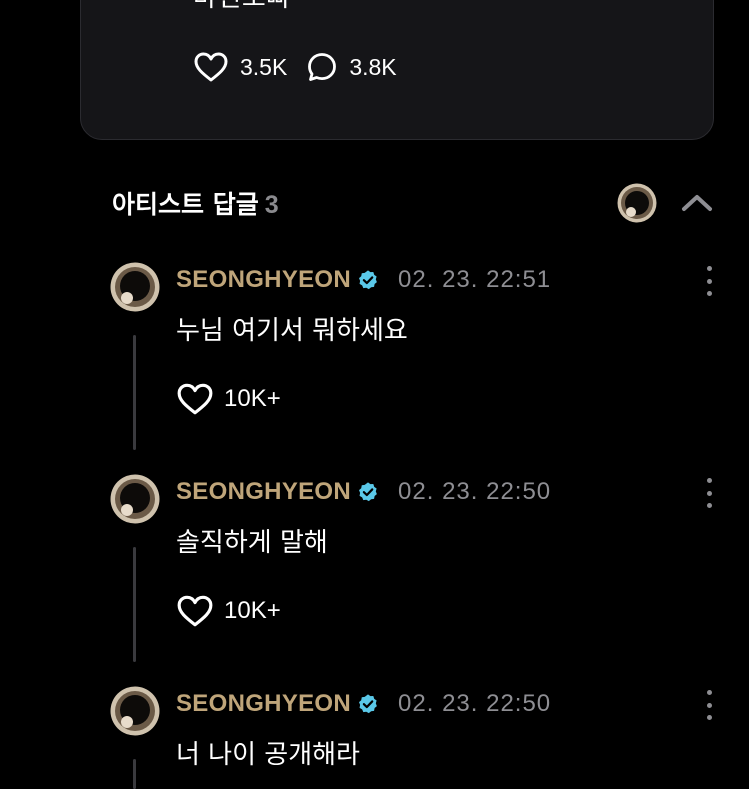 This screenshot has width=749, height=789. I want to click on collapse-replies-button, so click(697, 202).